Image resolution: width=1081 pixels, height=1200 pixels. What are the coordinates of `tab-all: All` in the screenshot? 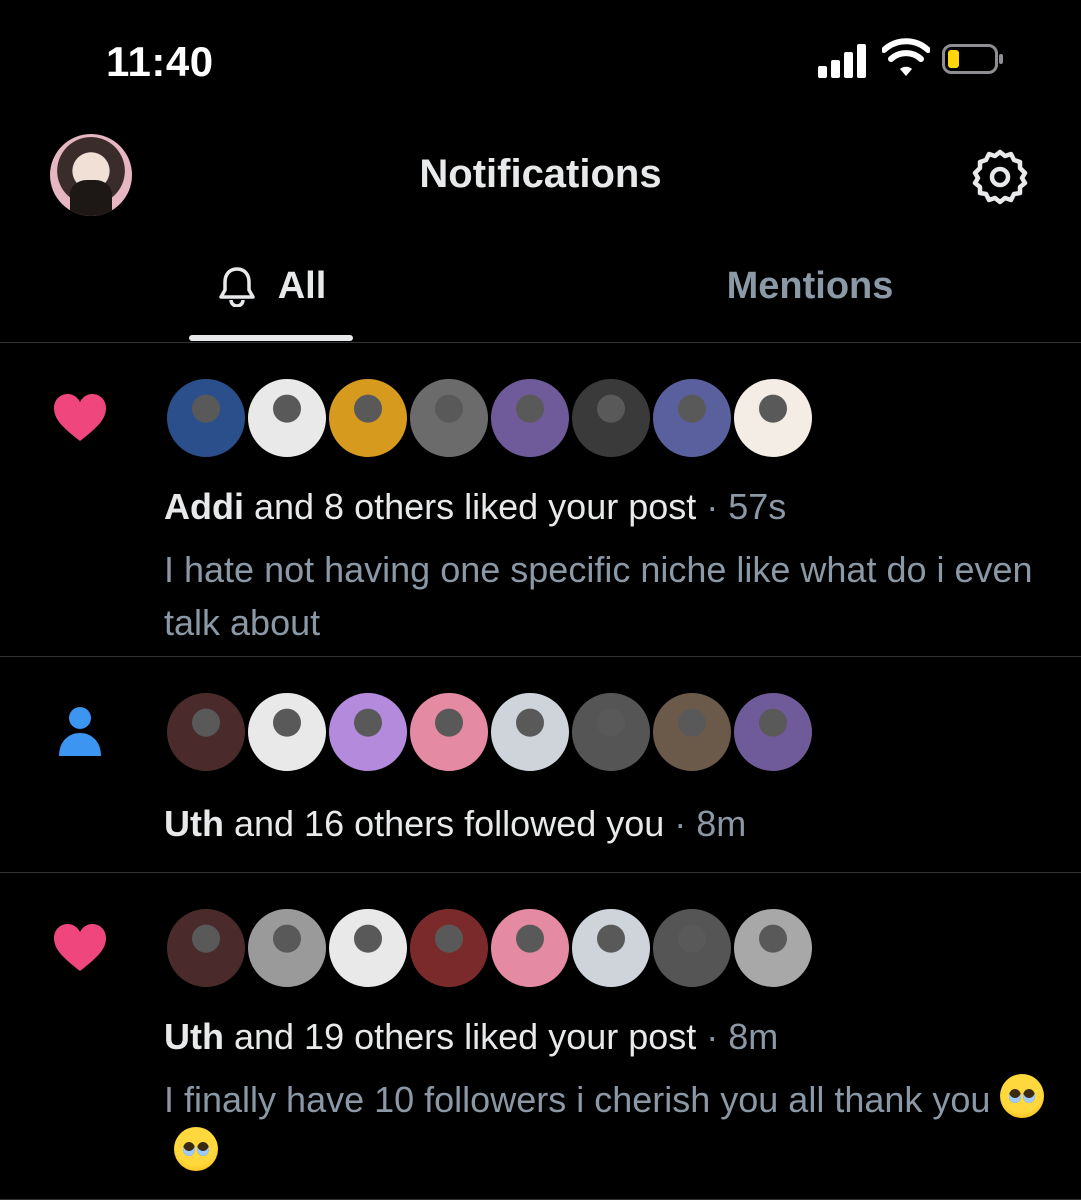 It's located at (271, 286).